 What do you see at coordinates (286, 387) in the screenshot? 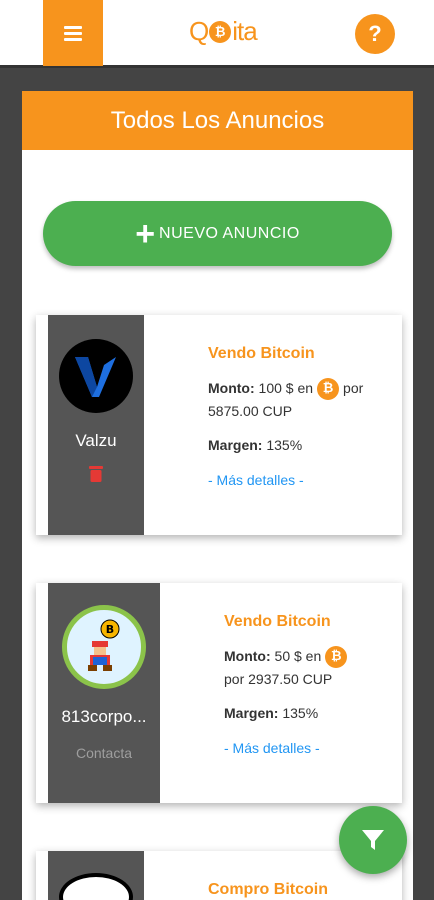
I see `amount-value: 100 $ en` at bounding box center [286, 387].